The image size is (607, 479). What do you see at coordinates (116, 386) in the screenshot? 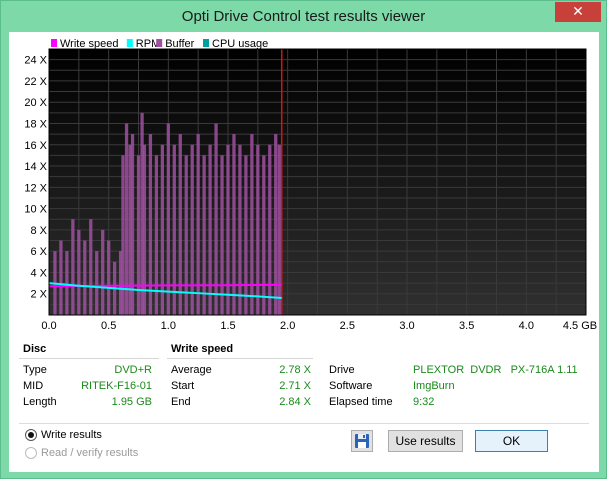
I see `disc-mid-value: RITEK-F16-01` at bounding box center [116, 386].